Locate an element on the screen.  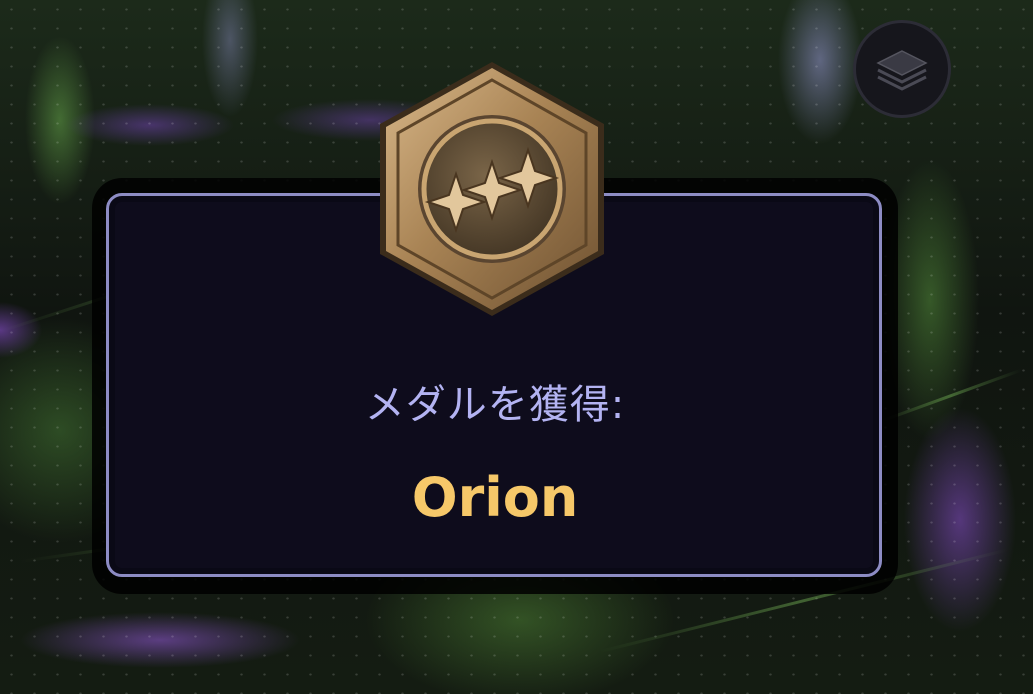
layers-button is located at coordinates (902, 69).